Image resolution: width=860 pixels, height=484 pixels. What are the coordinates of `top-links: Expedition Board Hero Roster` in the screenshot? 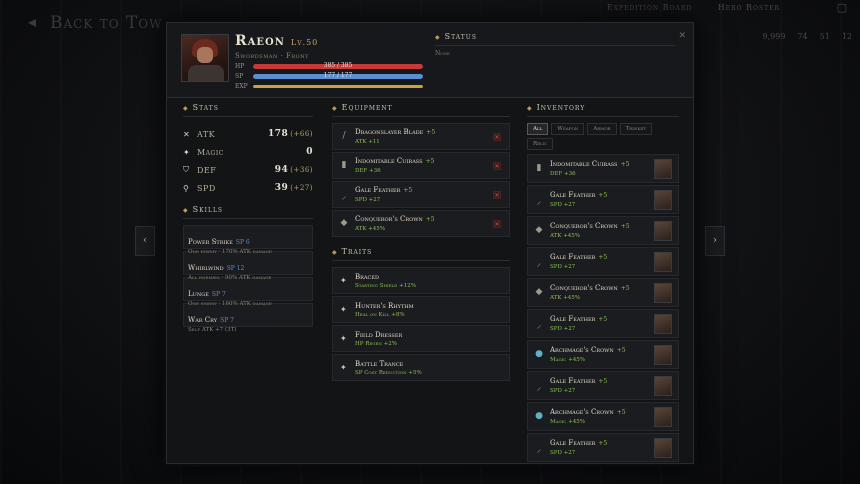 It's located at (682, 7).